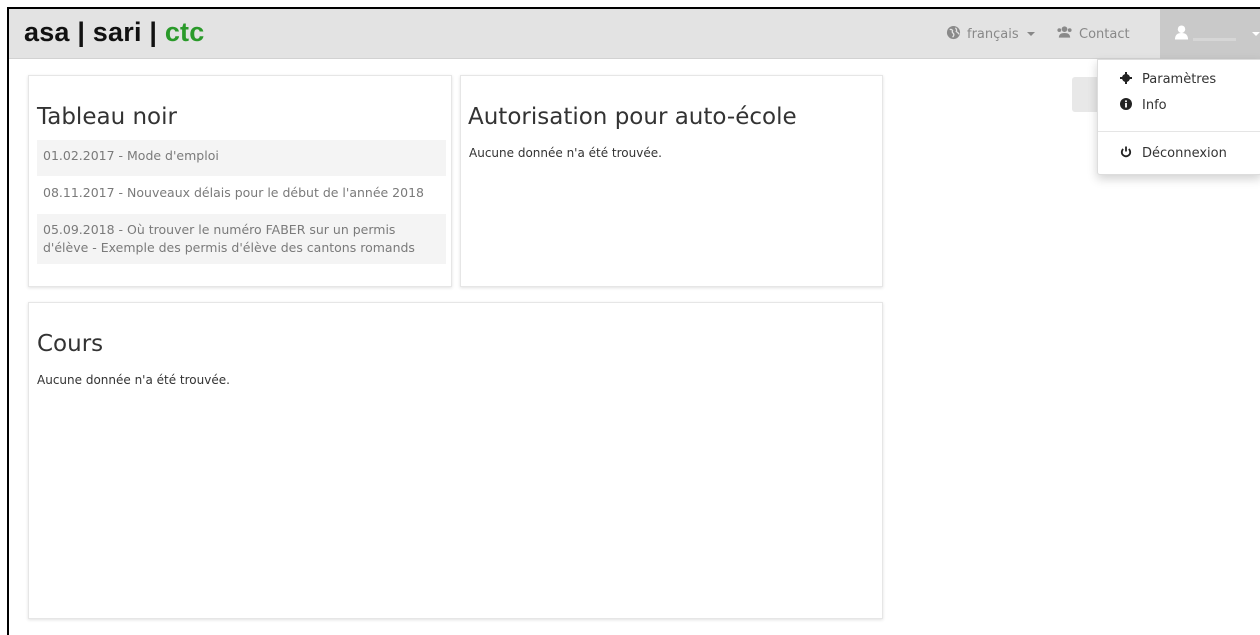  Describe the element at coordinates (1104, 34) in the screenshot. I see `contact-label: Contact` at that location.